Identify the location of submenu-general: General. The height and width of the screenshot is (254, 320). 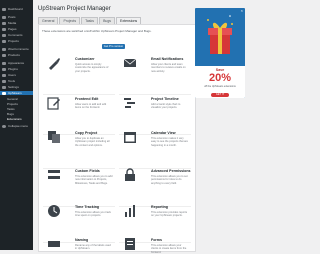
(12, 99).